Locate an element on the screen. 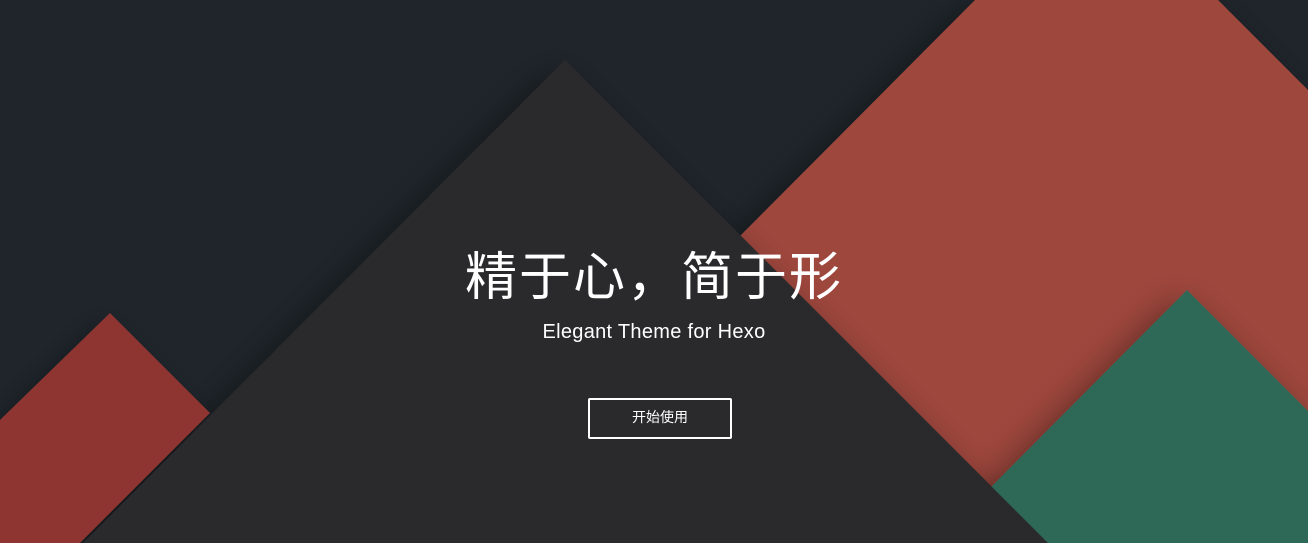 The image size is (1308, 543). hero-subtitle: Elegant Theme for Hexo is located at coordinates (654, 332).